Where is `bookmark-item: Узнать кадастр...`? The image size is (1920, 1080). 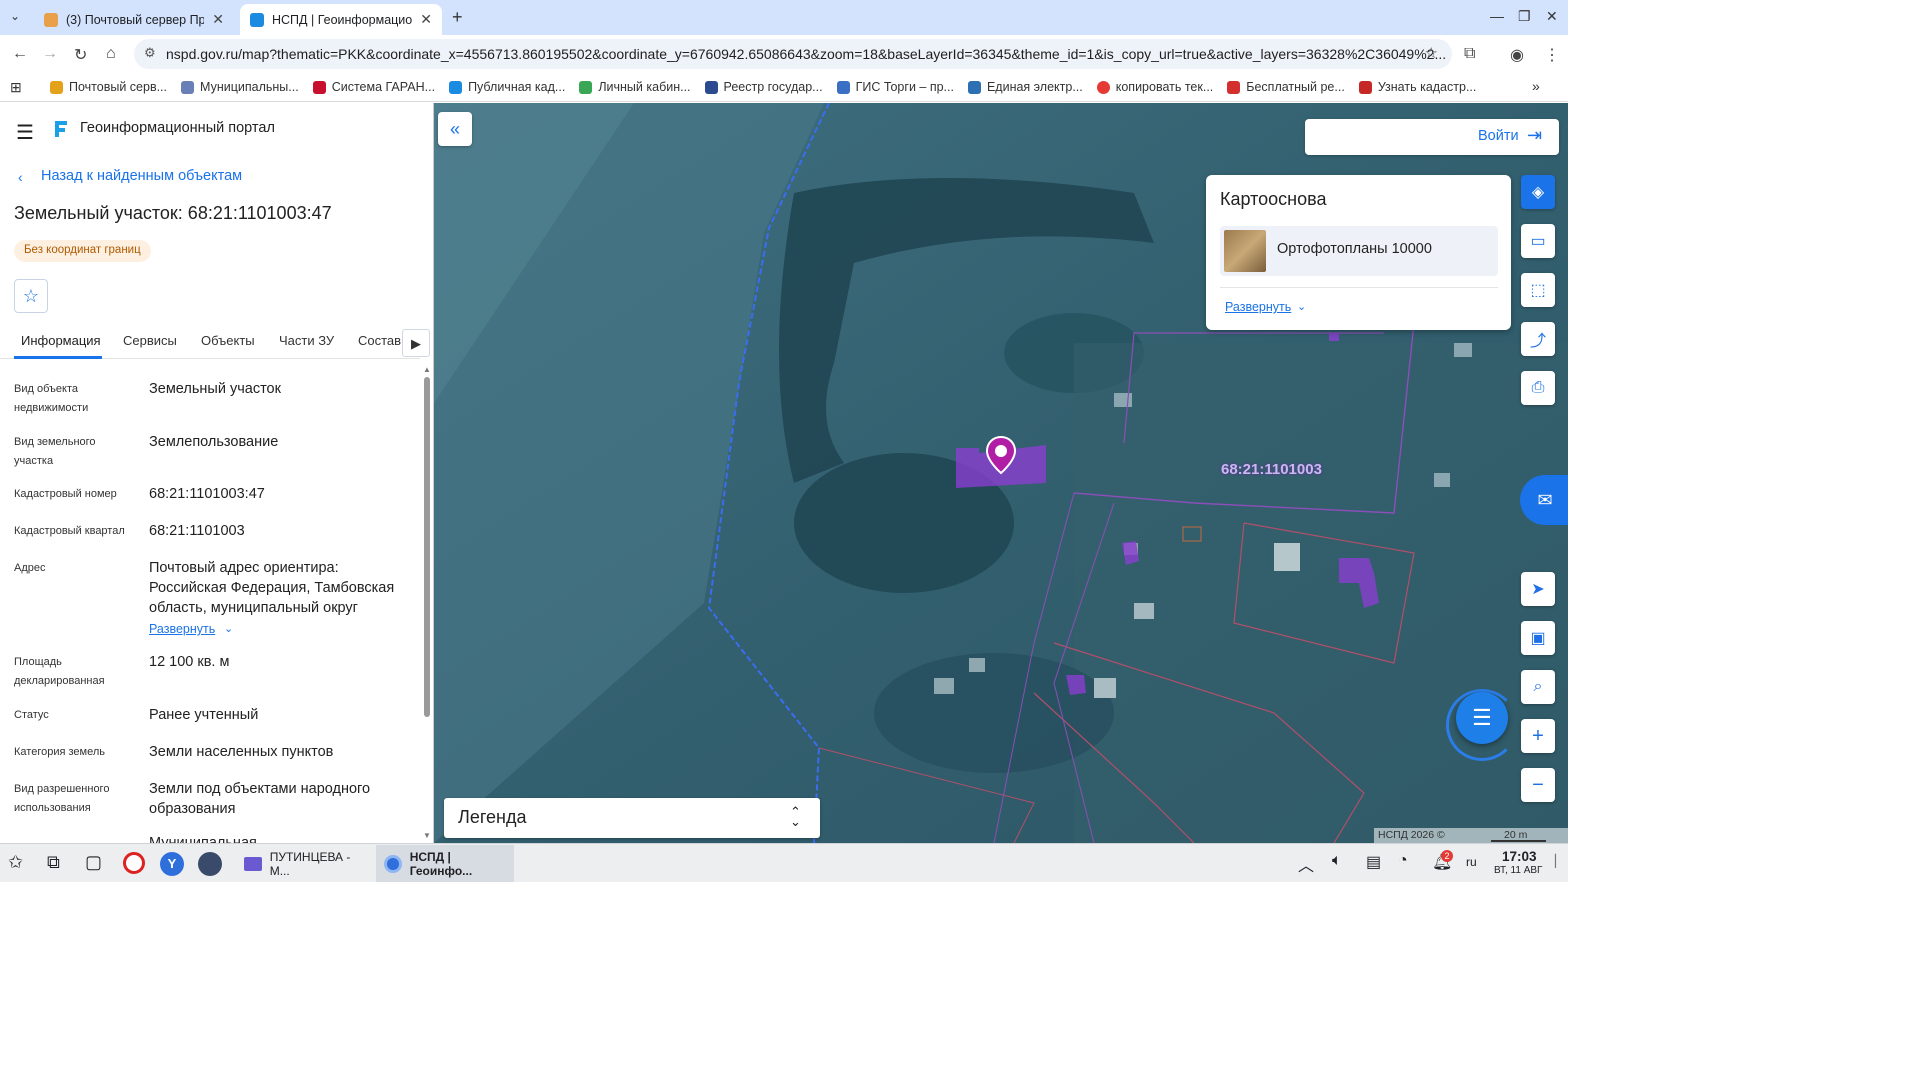 bookmark-item: Узнать кадастр... is located at coordinates (1417, 87).